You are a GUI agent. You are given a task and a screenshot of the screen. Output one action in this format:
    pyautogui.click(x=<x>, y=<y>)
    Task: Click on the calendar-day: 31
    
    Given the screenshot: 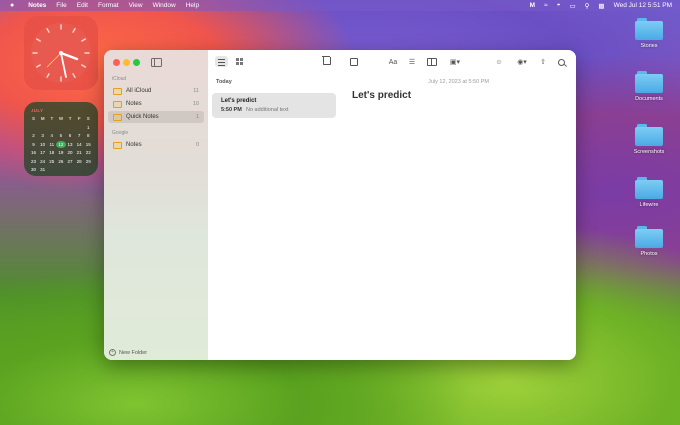 What is the action you would take?
    pyautogui.click(x=43, y=169)
    